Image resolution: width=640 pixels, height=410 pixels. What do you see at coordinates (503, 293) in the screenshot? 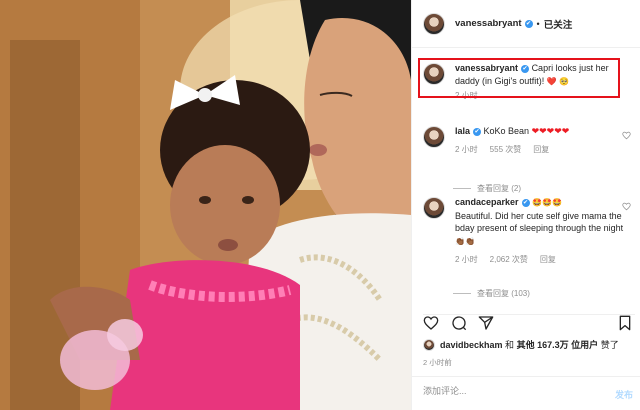
I see `view-replies-link: 查看回复 (103)` at bounding box center [503, 293].